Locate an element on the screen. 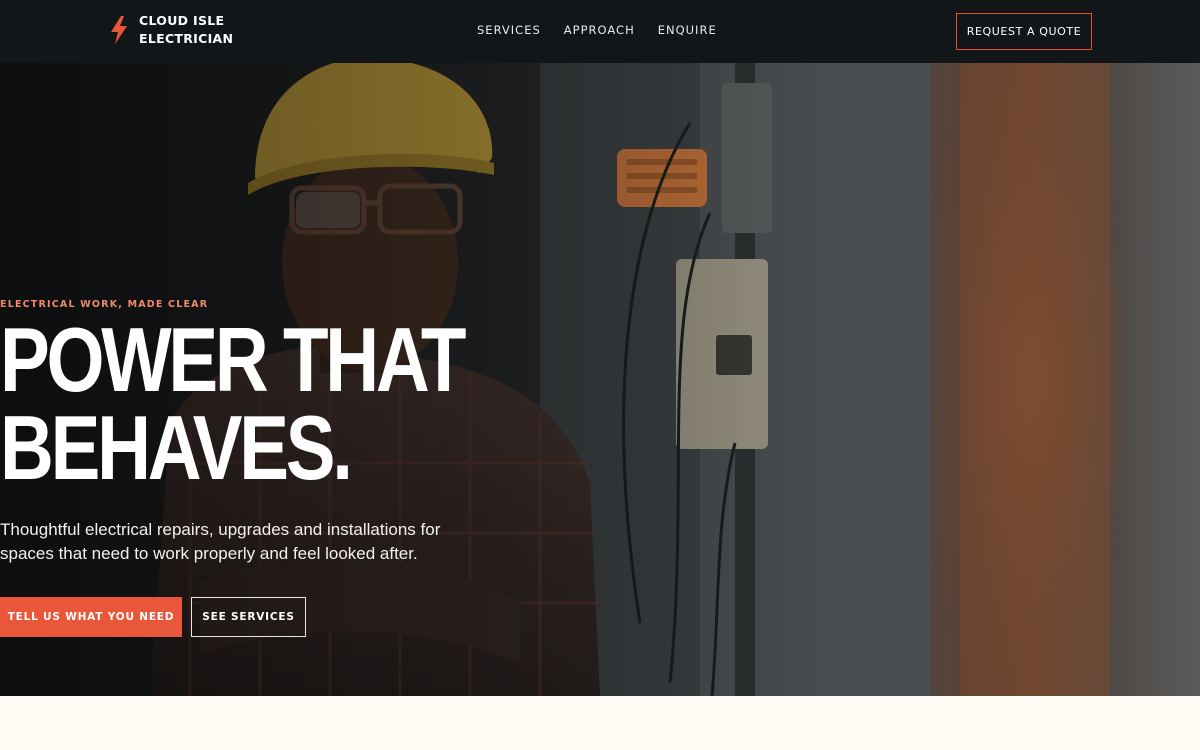 The image size is (1200, 750). hero-headline: POWER THAT BEHAVES. is located at coordinates (233, 404).